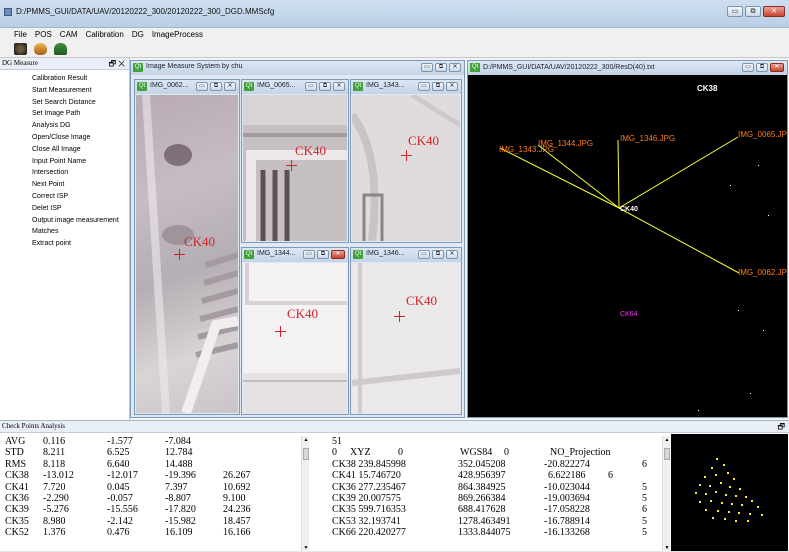 The image size is (789, 552). What do you see at coordinates (64, 221) in the screenshot?
I see `dg-item-output-image-measurement: Output image measurement` at bounding box center [64, 221].